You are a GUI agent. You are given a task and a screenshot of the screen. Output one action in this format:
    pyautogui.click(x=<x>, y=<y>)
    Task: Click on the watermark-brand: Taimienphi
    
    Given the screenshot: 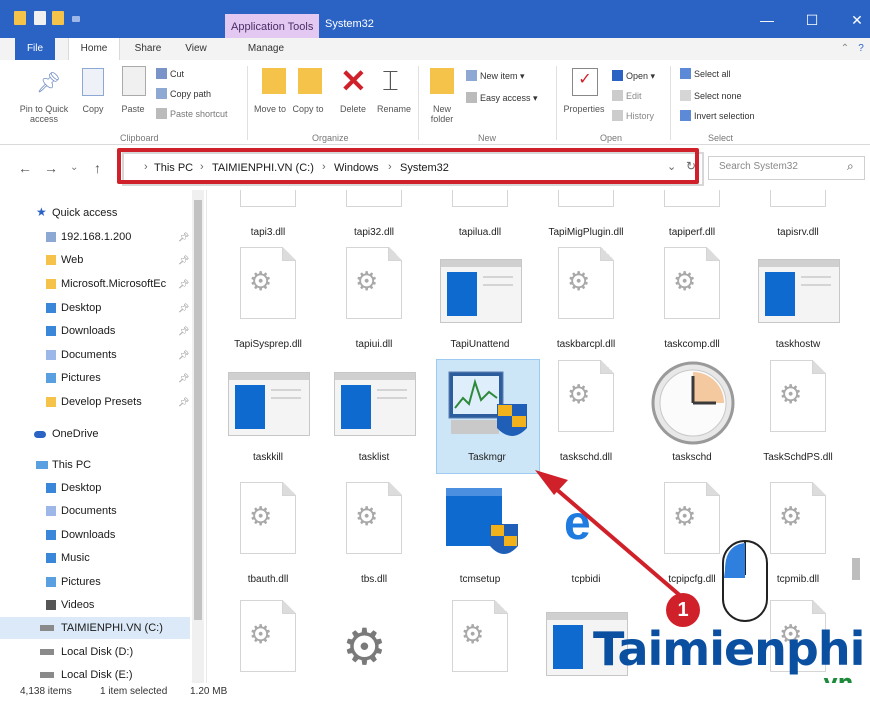 What is the action you would take?
    pyautogui.click(x=729, y=649)
    